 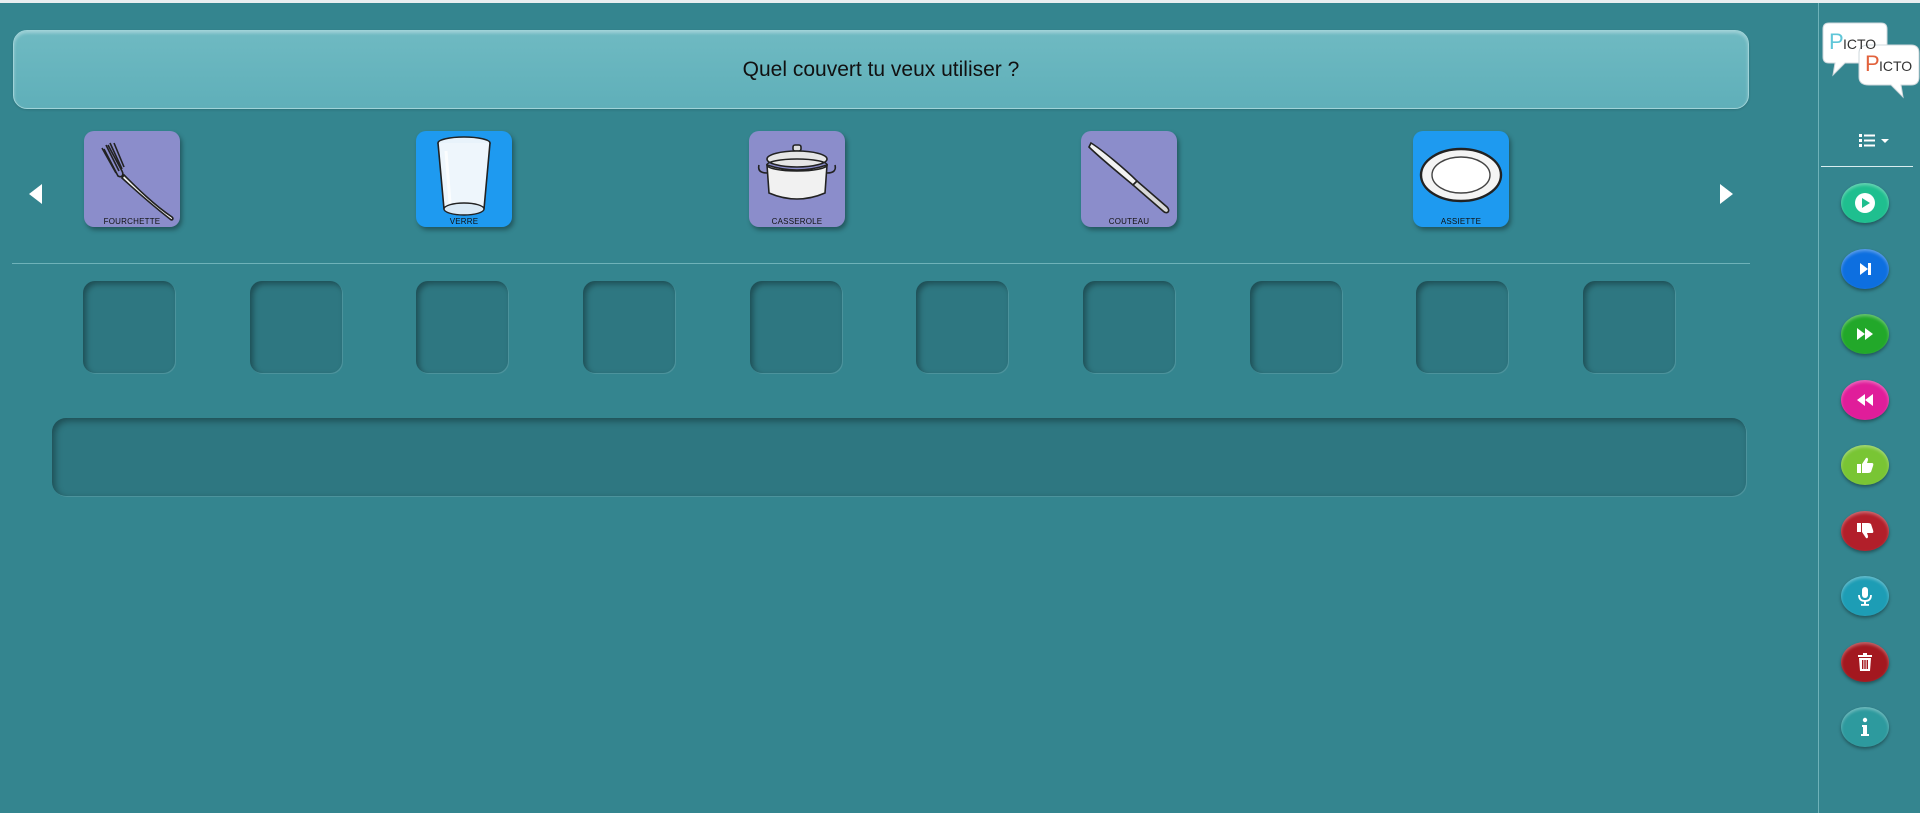 I want to click on fast-forward-icon, so click(x=1865, y=334).